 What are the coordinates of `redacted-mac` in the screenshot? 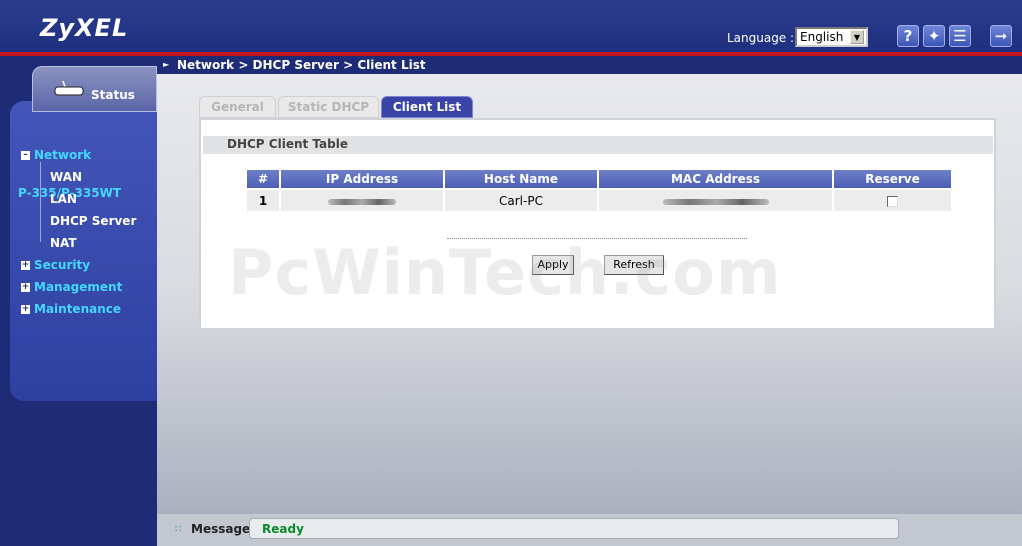 It's located at (715, 201).